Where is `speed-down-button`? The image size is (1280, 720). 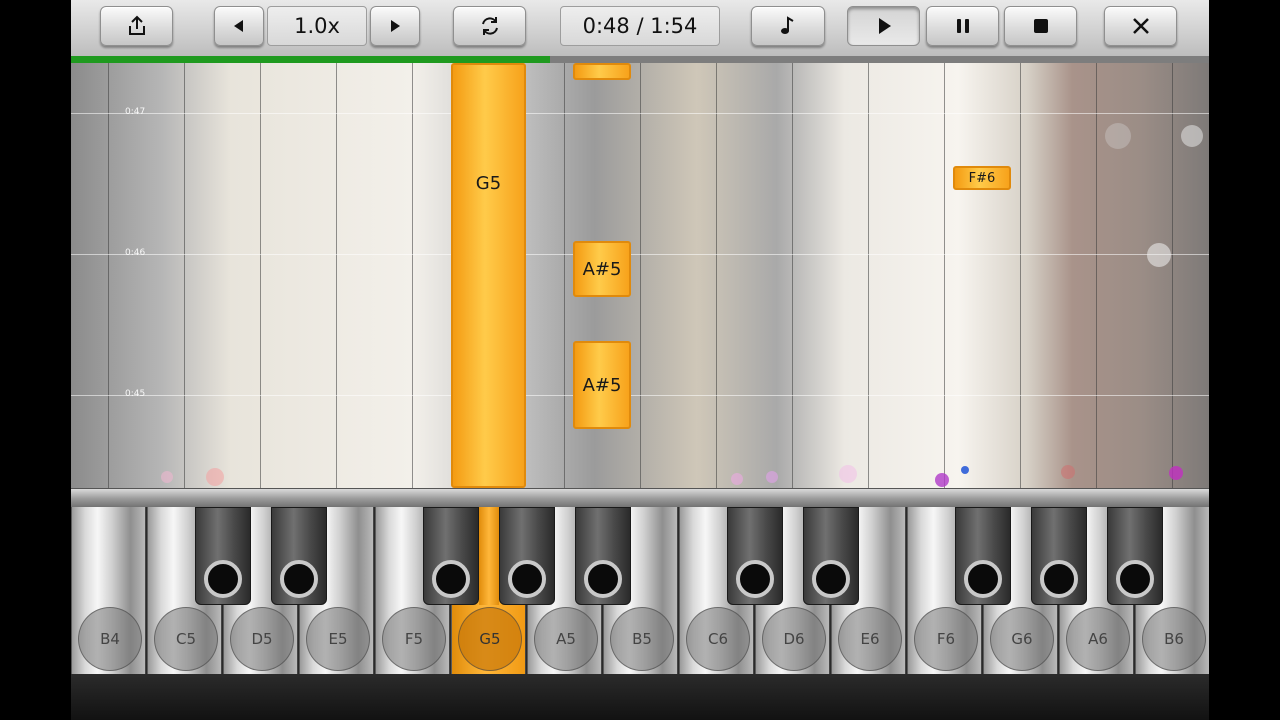 speed-down-button is located at coordinates (239, 26).